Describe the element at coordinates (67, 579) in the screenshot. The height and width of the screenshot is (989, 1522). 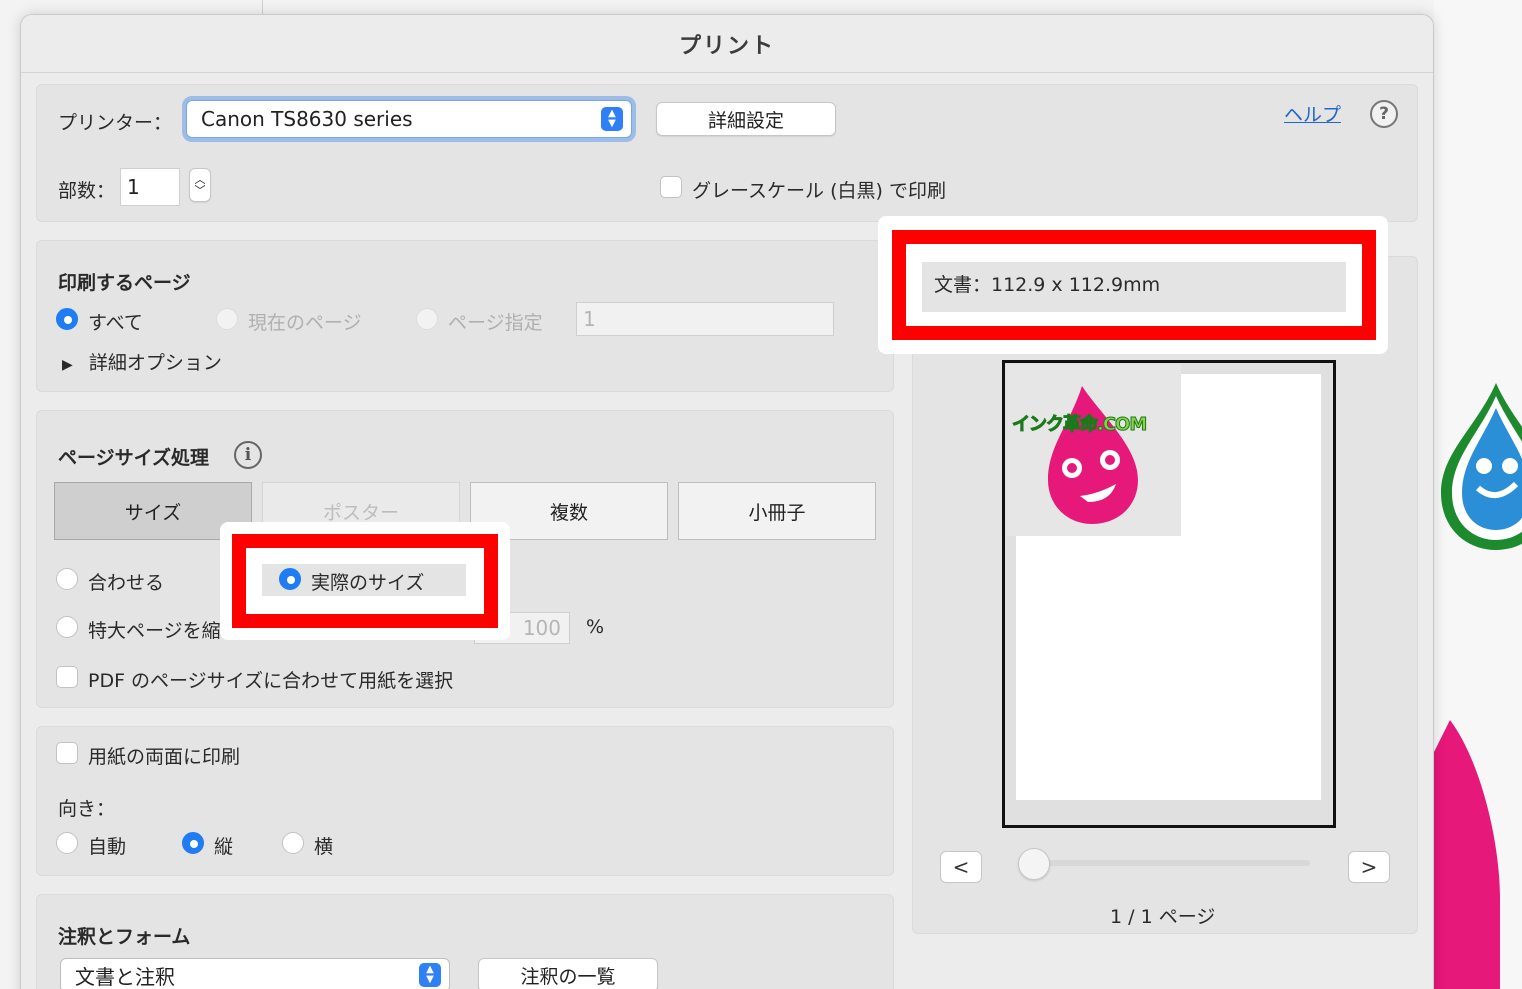
I see `fit-radio` at that location.